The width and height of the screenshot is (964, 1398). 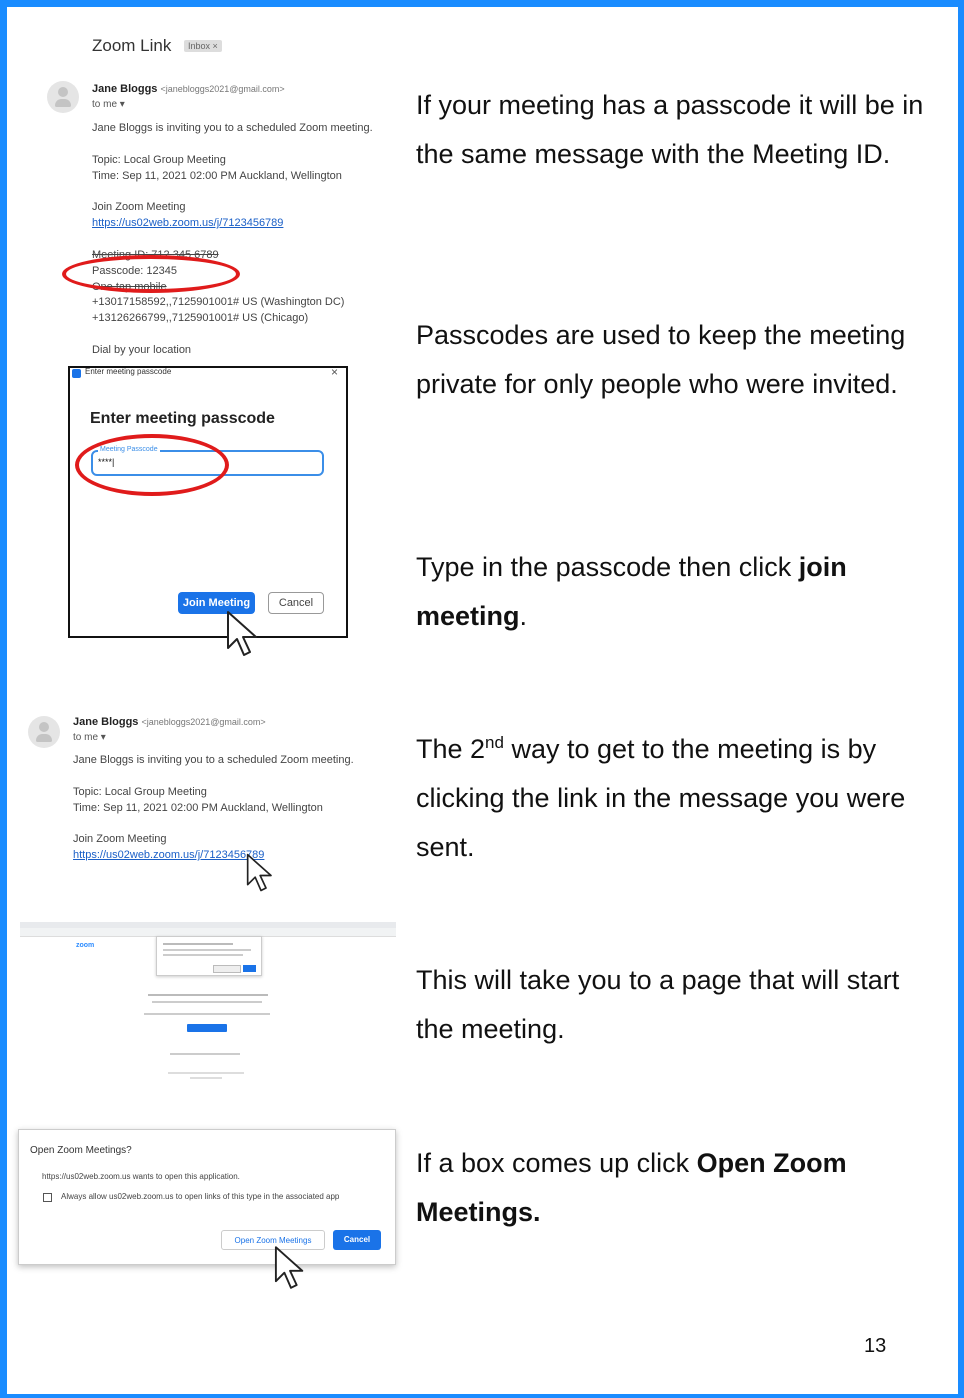 What do you see at coordinates (81, 1150) in the screenshot?
I see `open-dialog-title: Open Zoom Meetings?` at bounding box center [81, 1150].